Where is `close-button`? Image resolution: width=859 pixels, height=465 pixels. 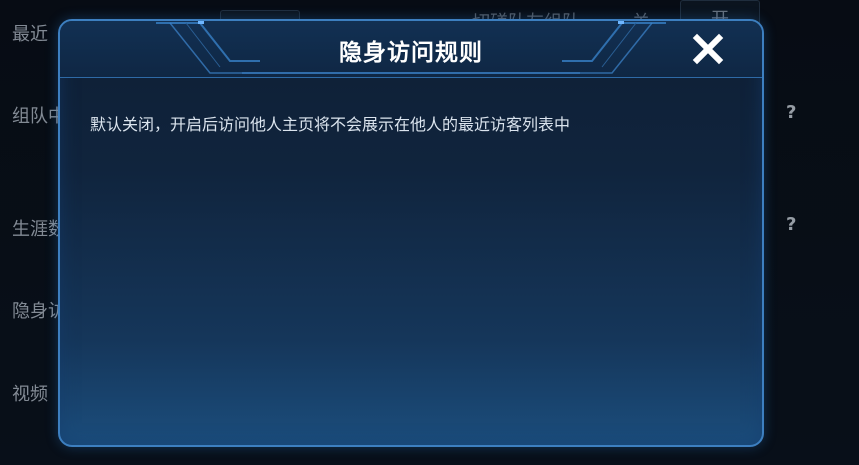
close-button is located at coordinates (708, 49).